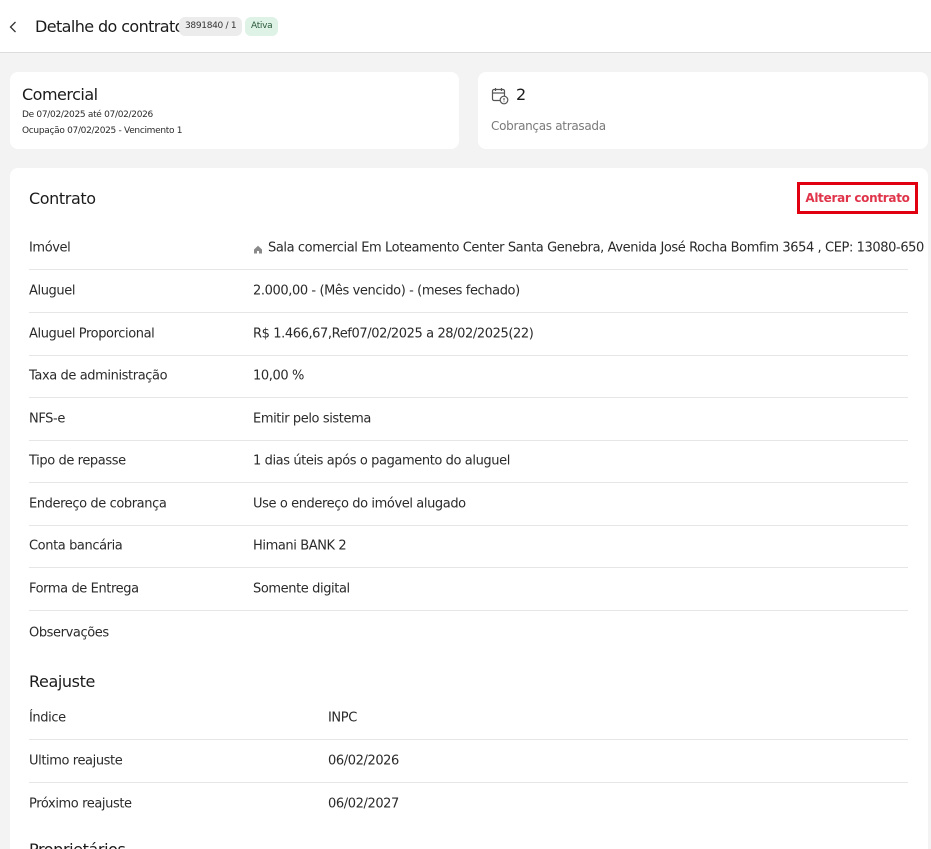 Image resolution: width=931 pixels, height=849 pixels. Describe the element at coordinates (211, 26) in the screenshot. I see `contract-id-badge: 3891840 / 1` at that location.